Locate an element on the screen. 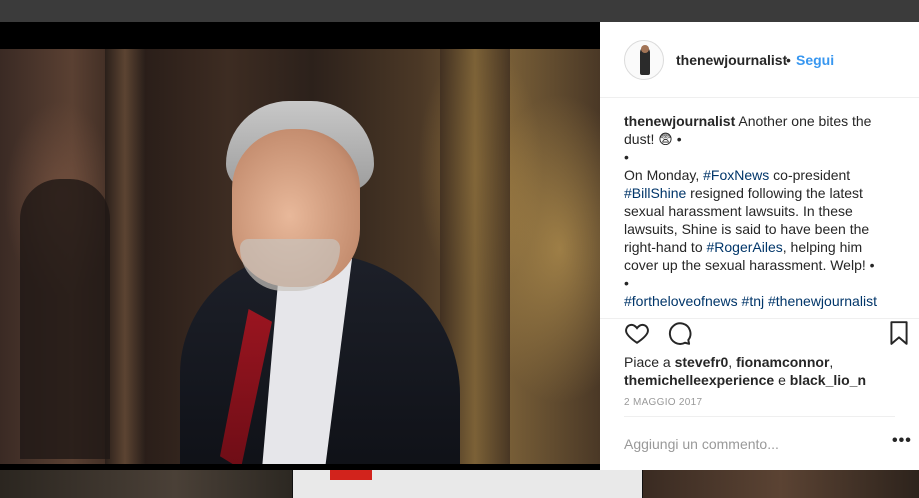 Image resolution: width=919 pixels, height=498 pixels. hashtag-thenewjournalist: #thenewjournalist is located at coordinates (822, 301).